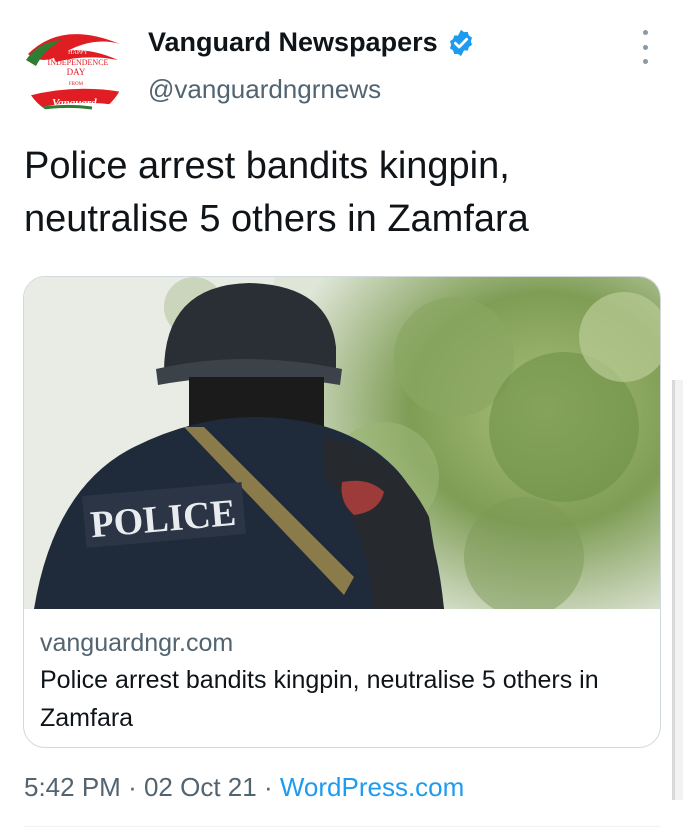 The height and width of the screenshot is (836, 683). I want to click on verified-badge-icon, so click(461, 43).